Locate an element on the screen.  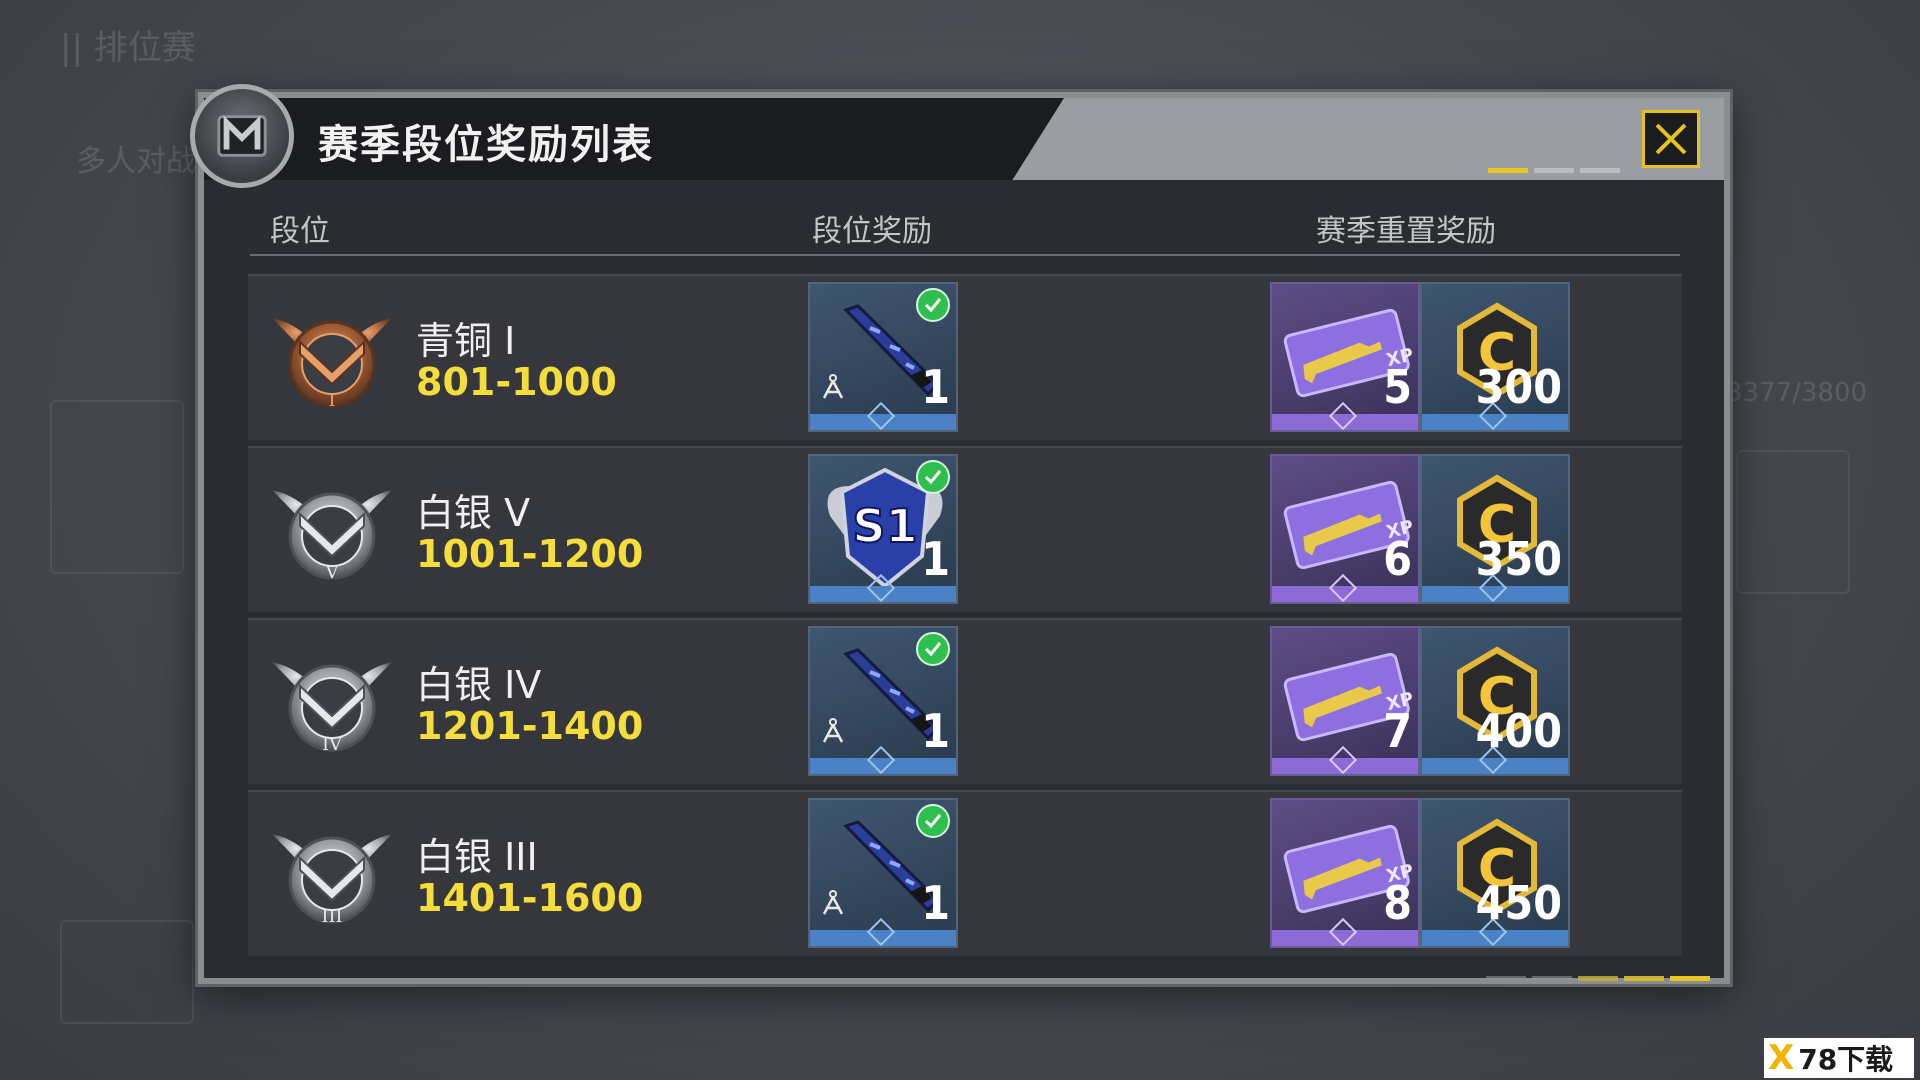
reward-count: 7 is located at coordinates (1397, 731).